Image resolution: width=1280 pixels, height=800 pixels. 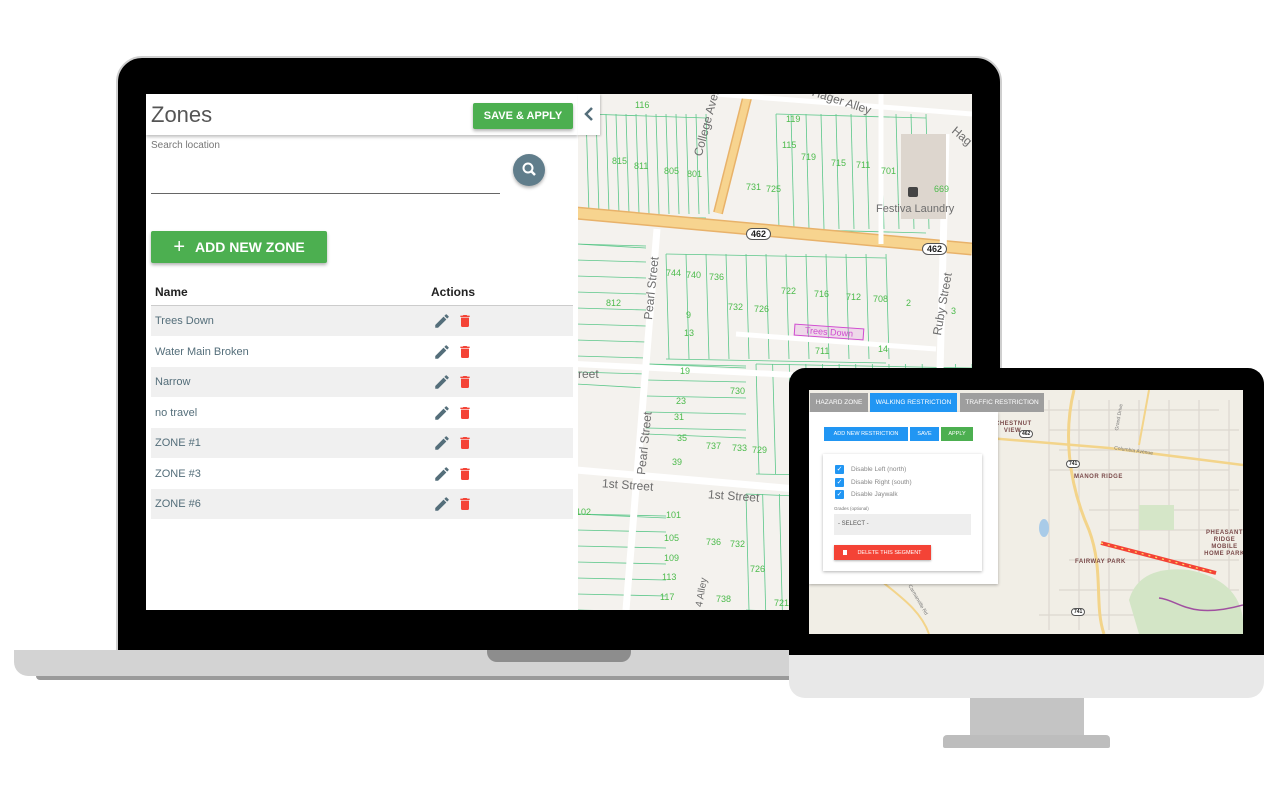 What do you see at coordinates (881, 482) in the screenshot?
I see `checkbox-label: Disable Right (south)` at bounding box center [881, 482].